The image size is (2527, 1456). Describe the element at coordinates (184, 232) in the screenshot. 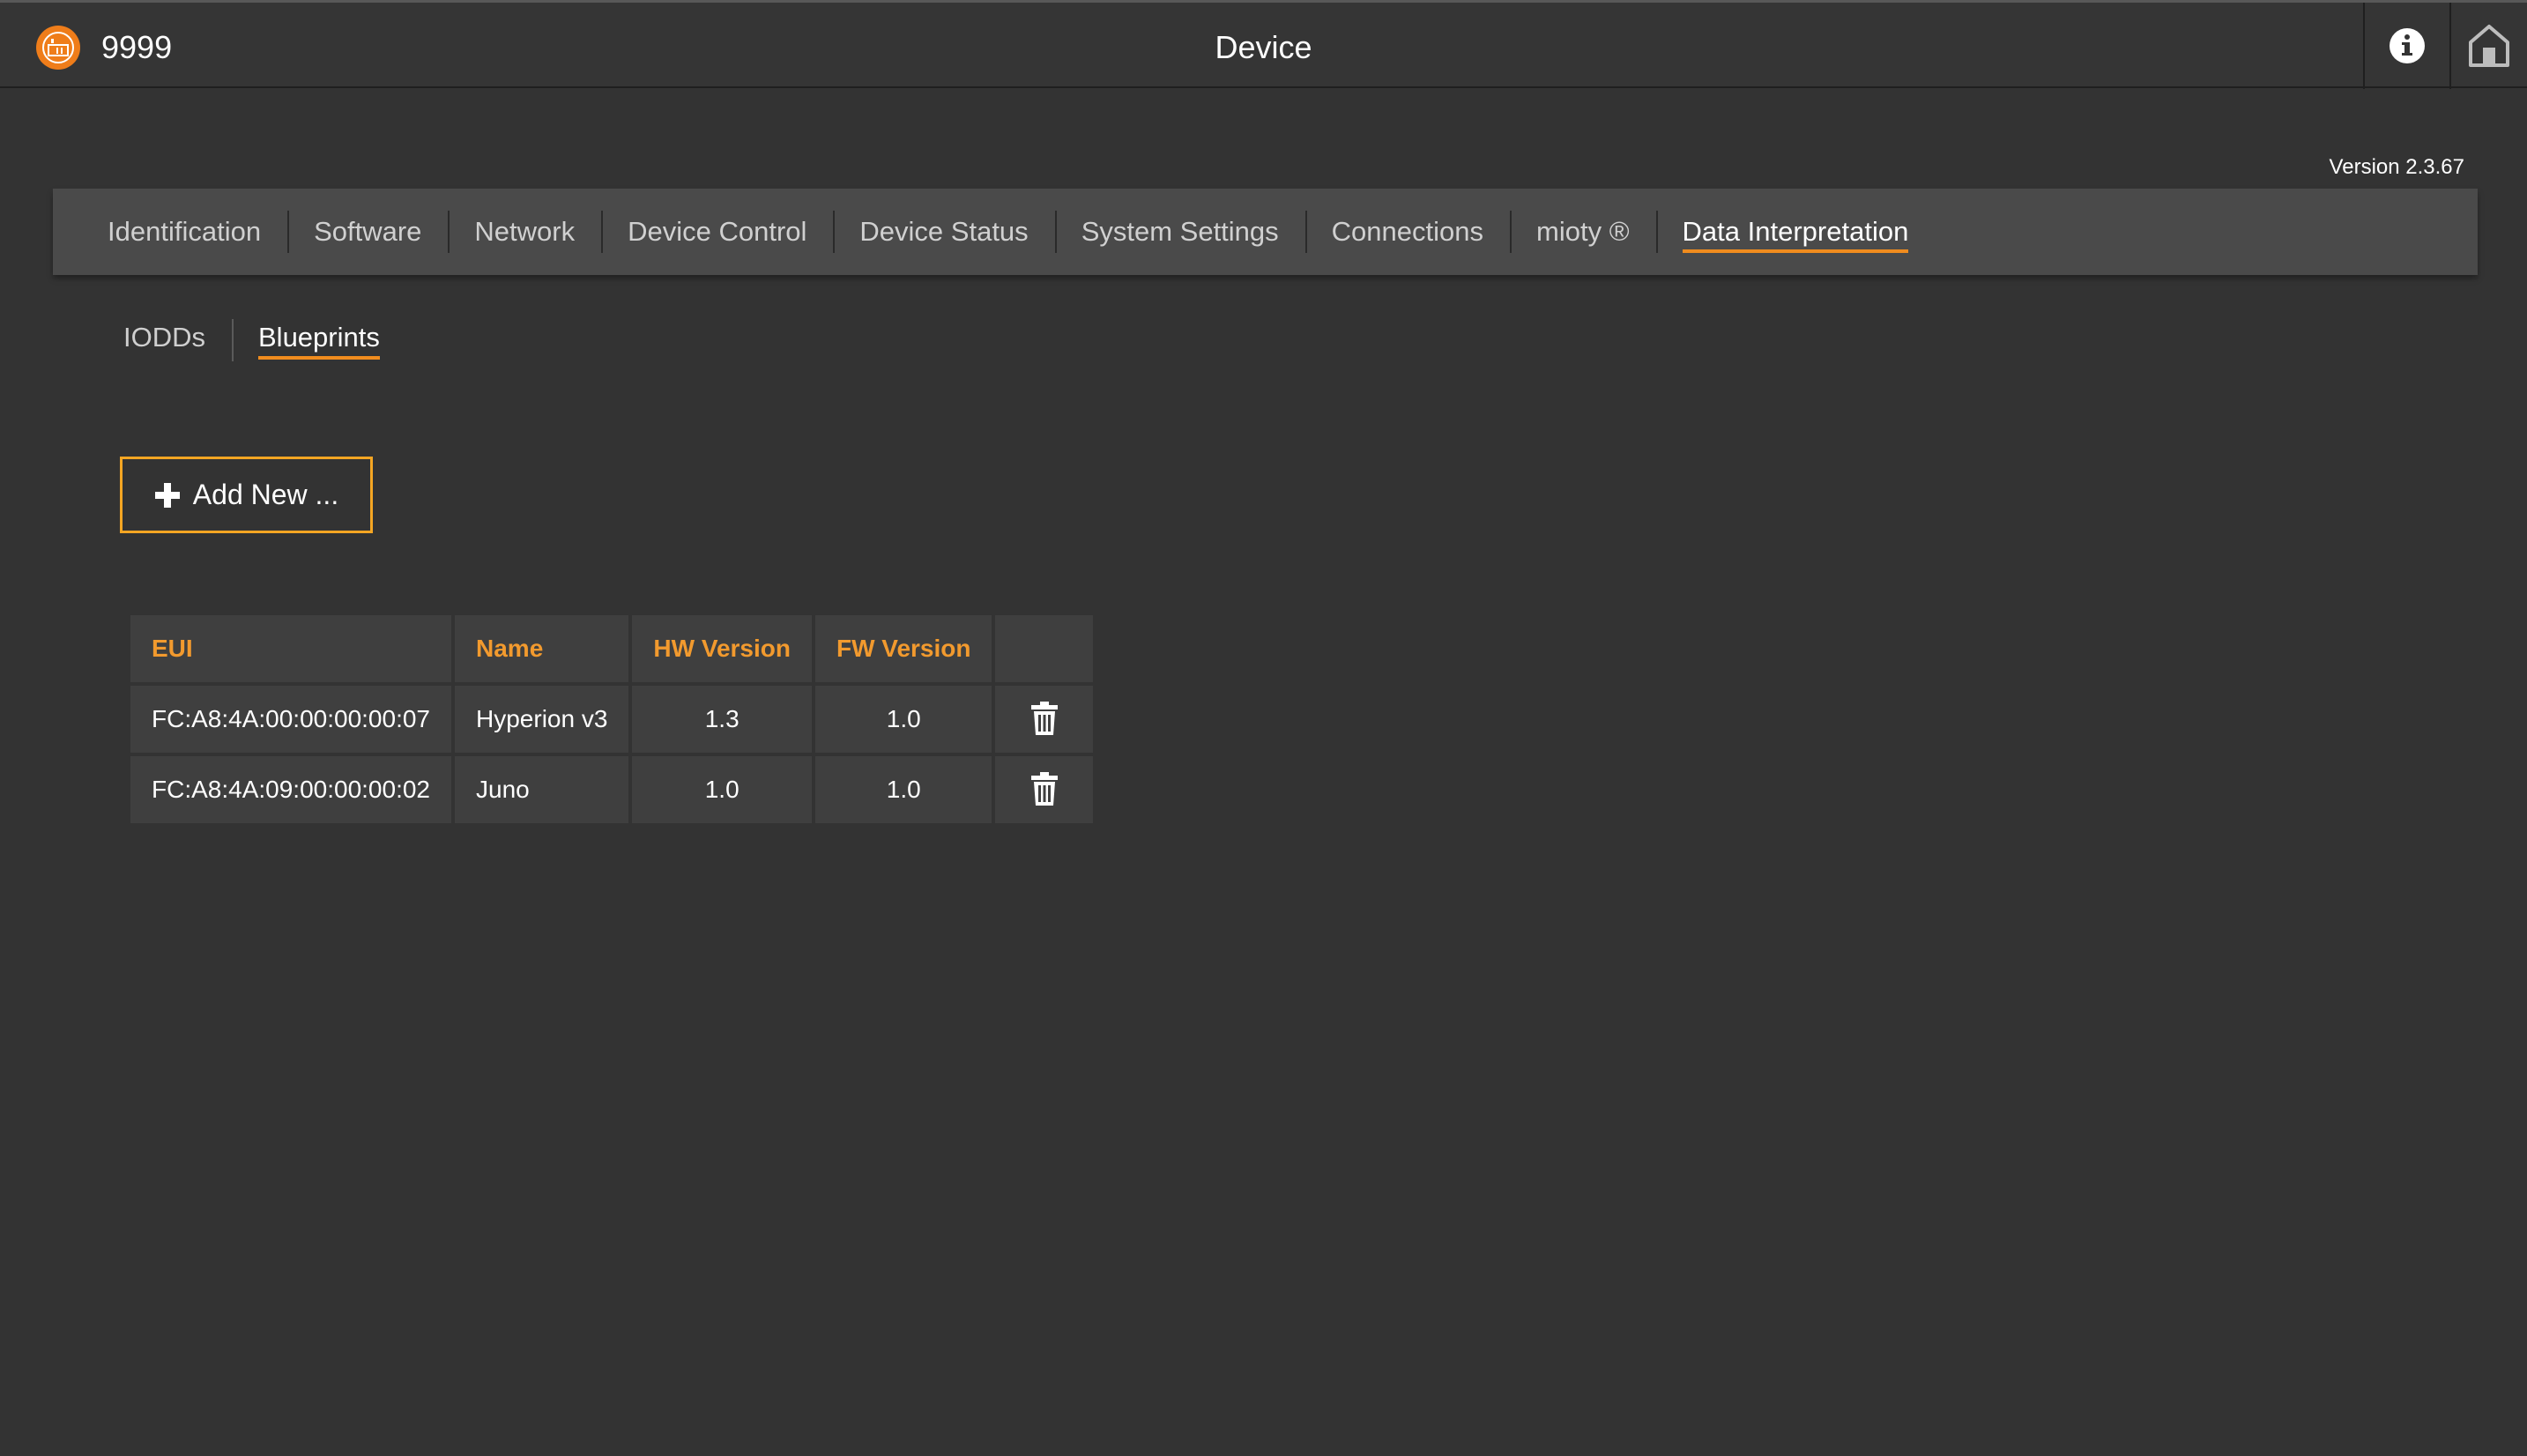

I see `tab-identification: Identification` at that location.